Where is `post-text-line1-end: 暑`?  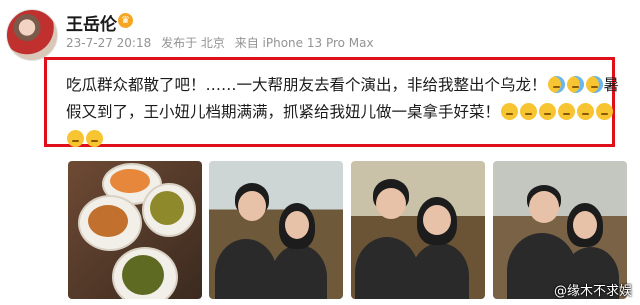
post-text-line1-end: 暑 is located at coordinates (611, 85).